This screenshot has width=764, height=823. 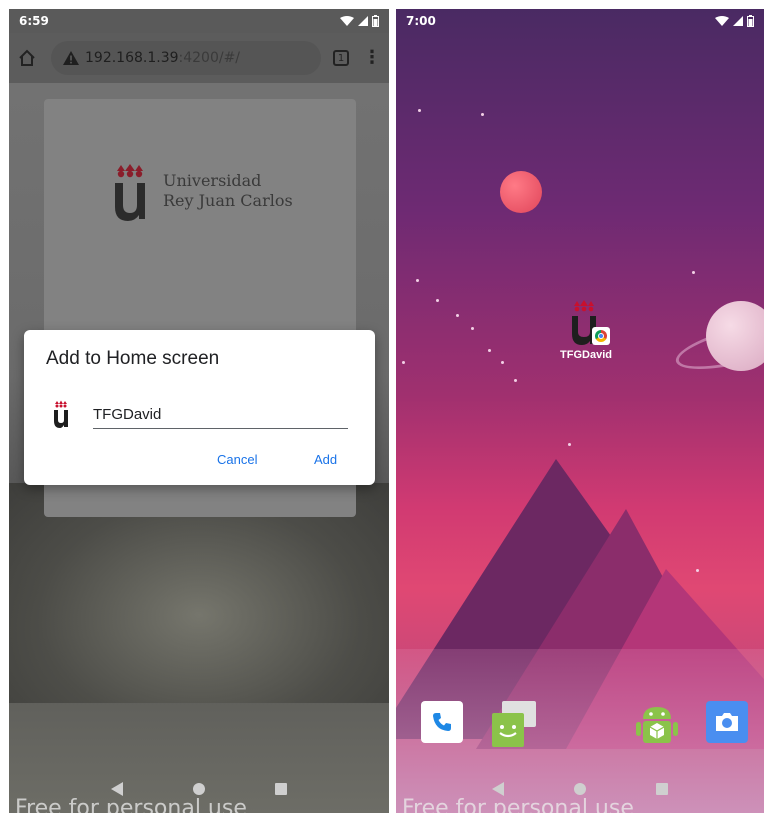 What do you see at coordinates (61, 414) in the screenshot?
I see `app-icon` at bounding box center [61, 414].